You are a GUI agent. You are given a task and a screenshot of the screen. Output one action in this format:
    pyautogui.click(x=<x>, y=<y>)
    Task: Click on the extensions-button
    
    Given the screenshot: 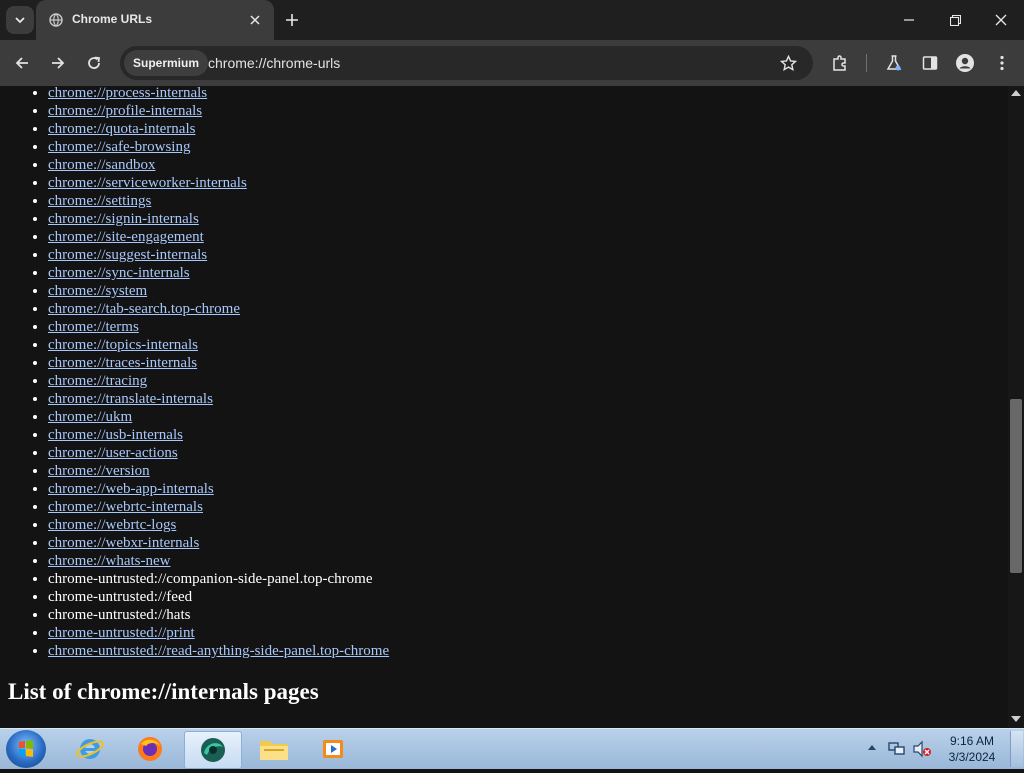 What is the action you would take?
    pyautogui.click(x=840, y=63)
    